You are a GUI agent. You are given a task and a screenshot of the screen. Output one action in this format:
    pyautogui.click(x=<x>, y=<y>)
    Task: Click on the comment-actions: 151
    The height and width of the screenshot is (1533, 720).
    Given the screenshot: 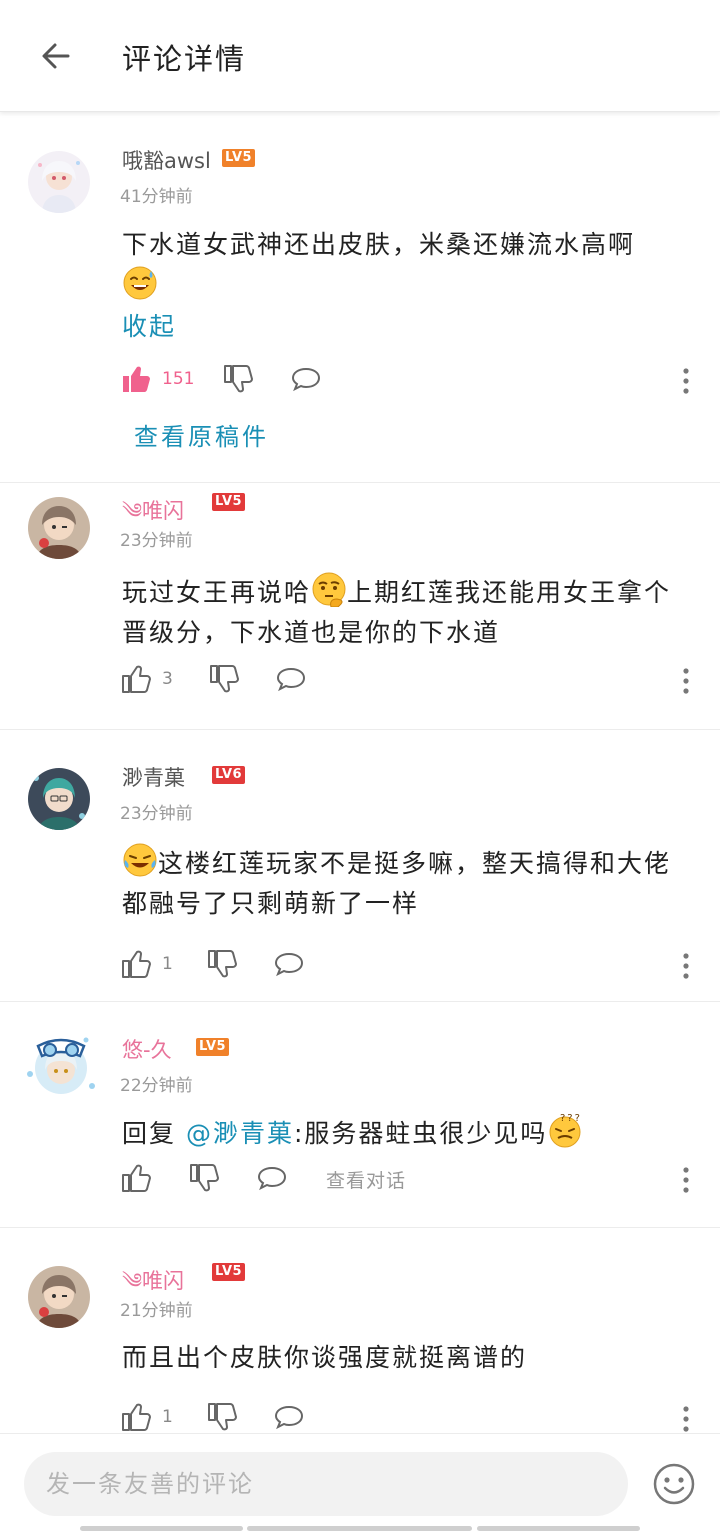 What is the action you would take?
    pyautogui.click(x=405, y=381)
    